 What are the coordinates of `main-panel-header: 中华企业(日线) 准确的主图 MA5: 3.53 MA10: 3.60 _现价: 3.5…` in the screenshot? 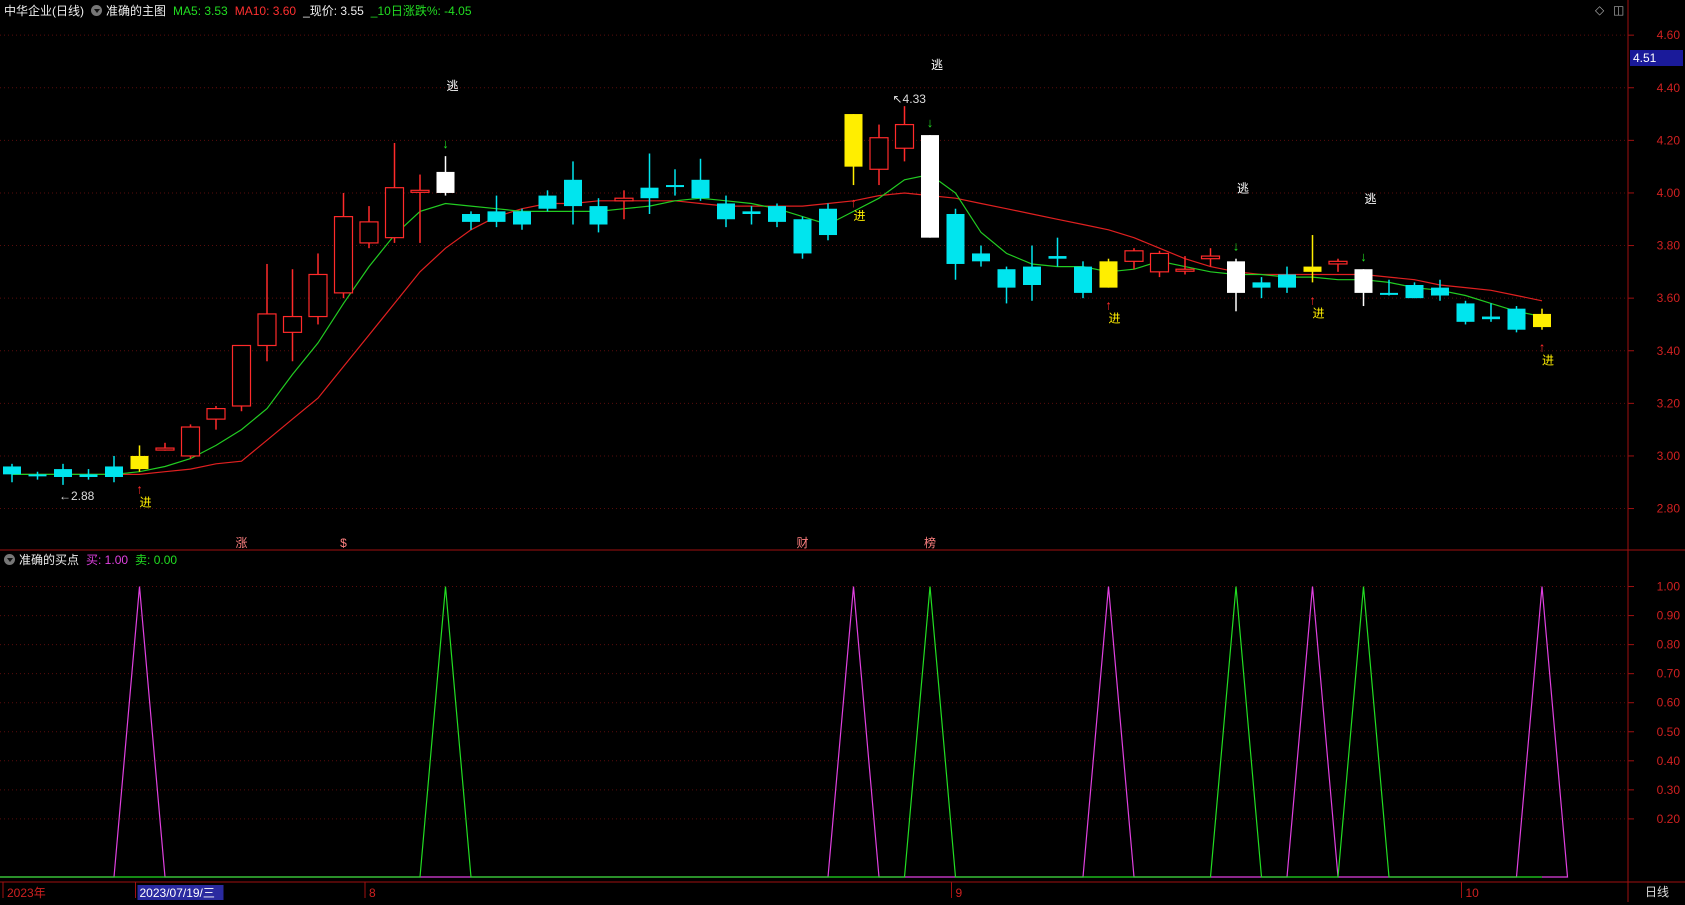 It's located at (241, 11).